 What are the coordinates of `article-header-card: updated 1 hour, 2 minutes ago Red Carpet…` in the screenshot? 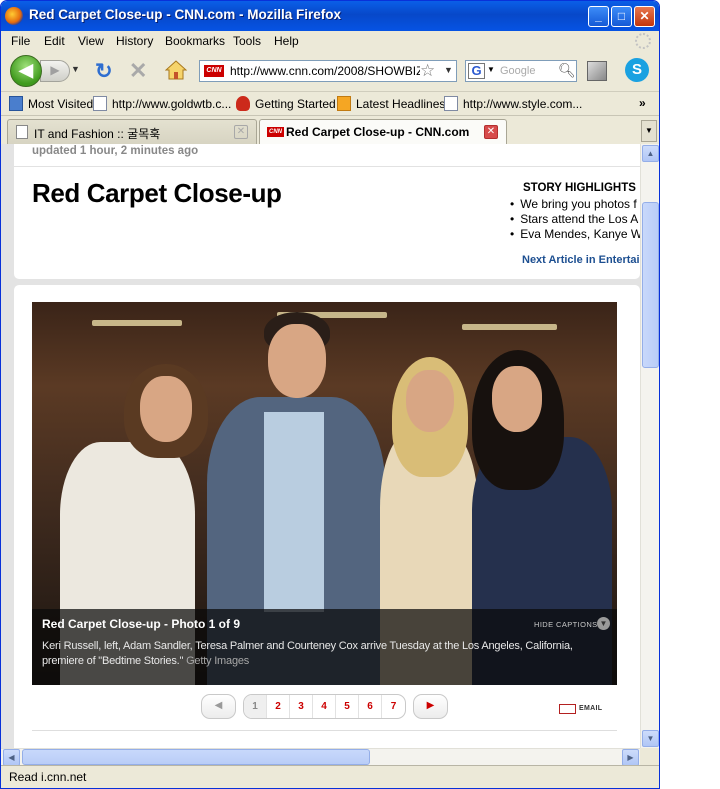 It's located at (327, 211).